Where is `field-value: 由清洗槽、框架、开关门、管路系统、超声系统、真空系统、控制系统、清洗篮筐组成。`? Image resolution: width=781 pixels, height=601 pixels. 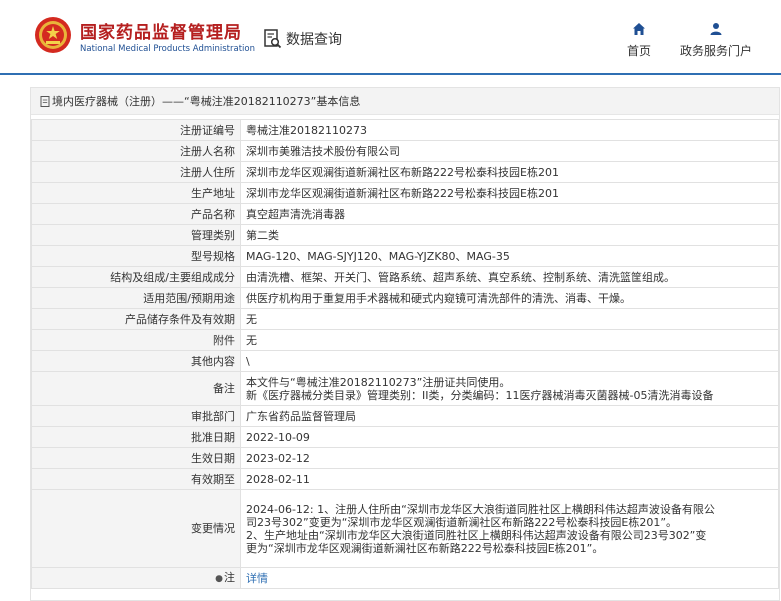
field-value: 由清洗槽、框架、开关门、管路系统、超声系统、真空系统、控制系统、清洗篮筐组成。 is located at coordinates (509, 277).